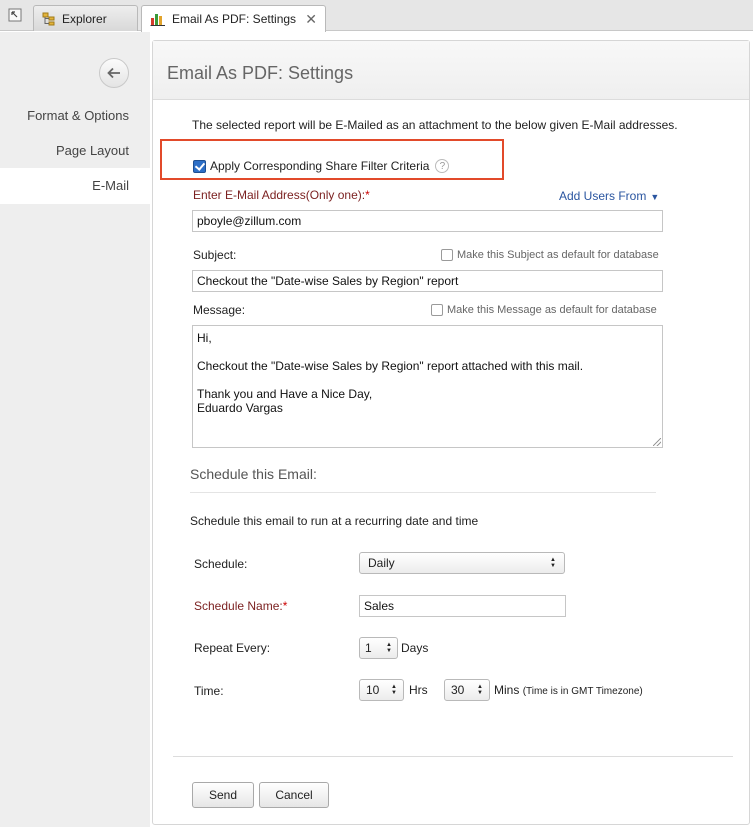  Describe the element at coordinates (655, 197) in the screenshot. I see `caret-down-icon: ▼` at that location.